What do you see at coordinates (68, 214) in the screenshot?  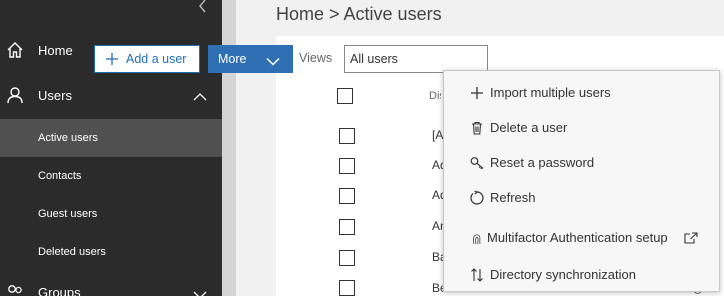 I see `sidebar-item-label: Guest users` at bounding box center [68, 214].